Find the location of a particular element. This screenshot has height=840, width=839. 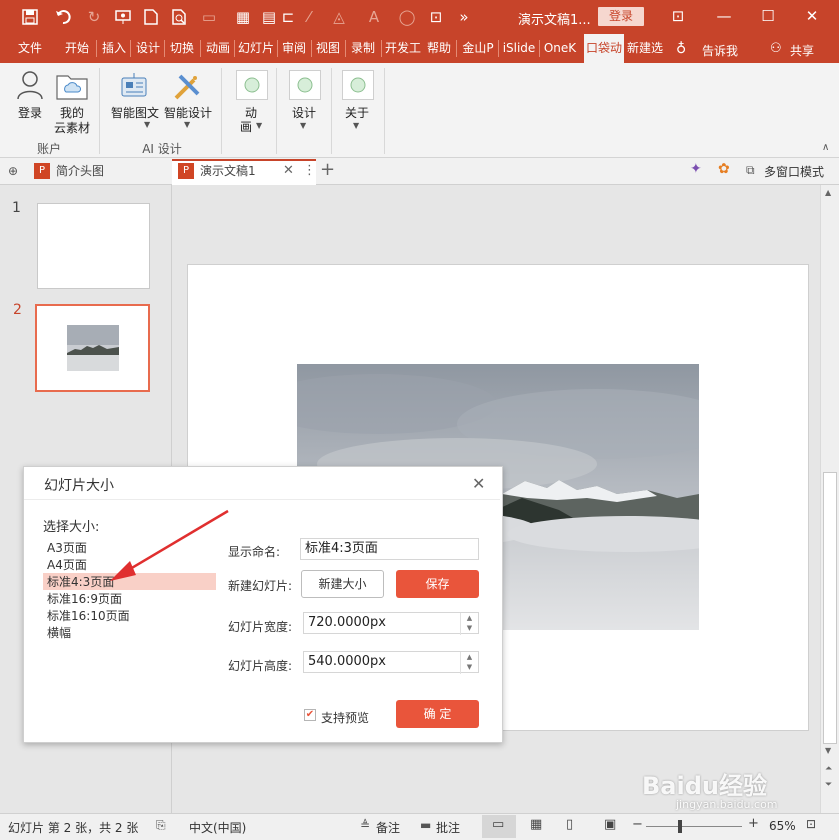

tab-transitions: 切换 is located at coordinates (182, 48).